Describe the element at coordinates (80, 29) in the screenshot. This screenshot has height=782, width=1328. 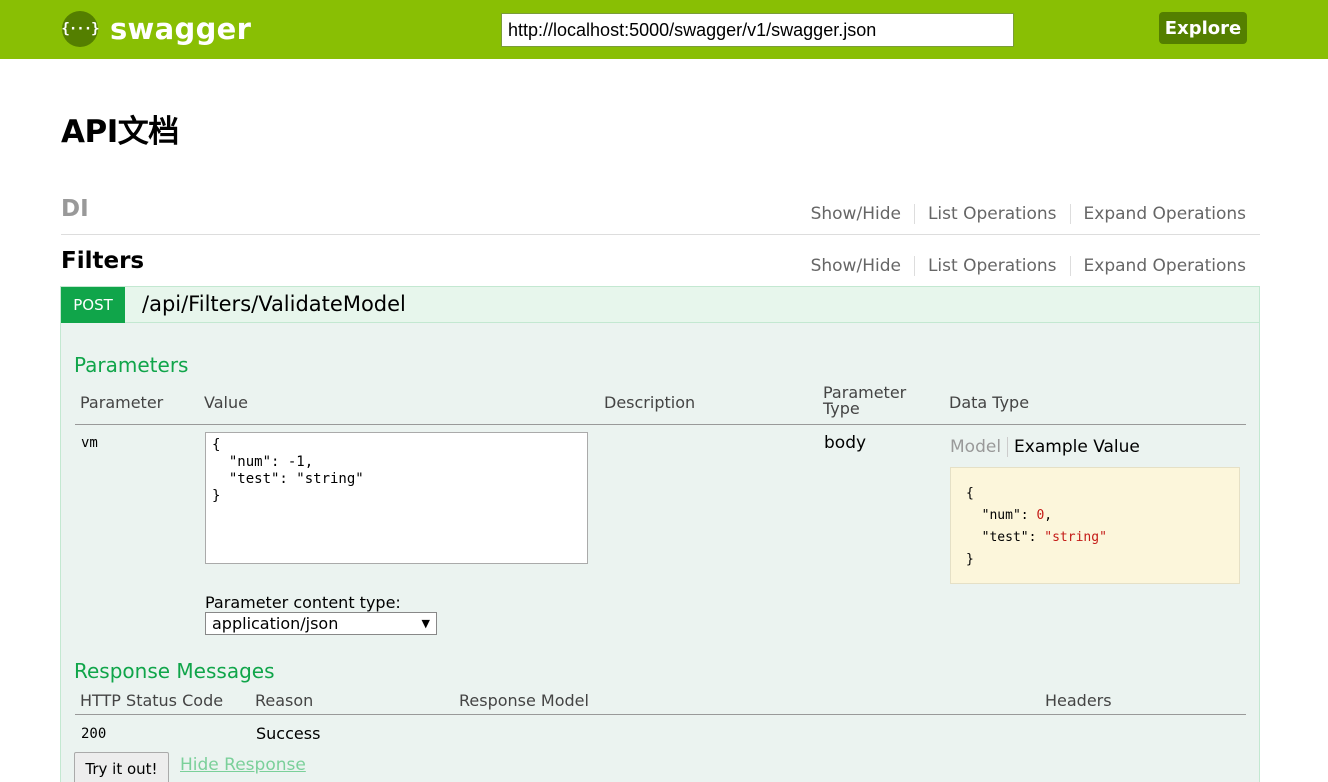
I see `swagger-logo-icon: {···}` at that location.